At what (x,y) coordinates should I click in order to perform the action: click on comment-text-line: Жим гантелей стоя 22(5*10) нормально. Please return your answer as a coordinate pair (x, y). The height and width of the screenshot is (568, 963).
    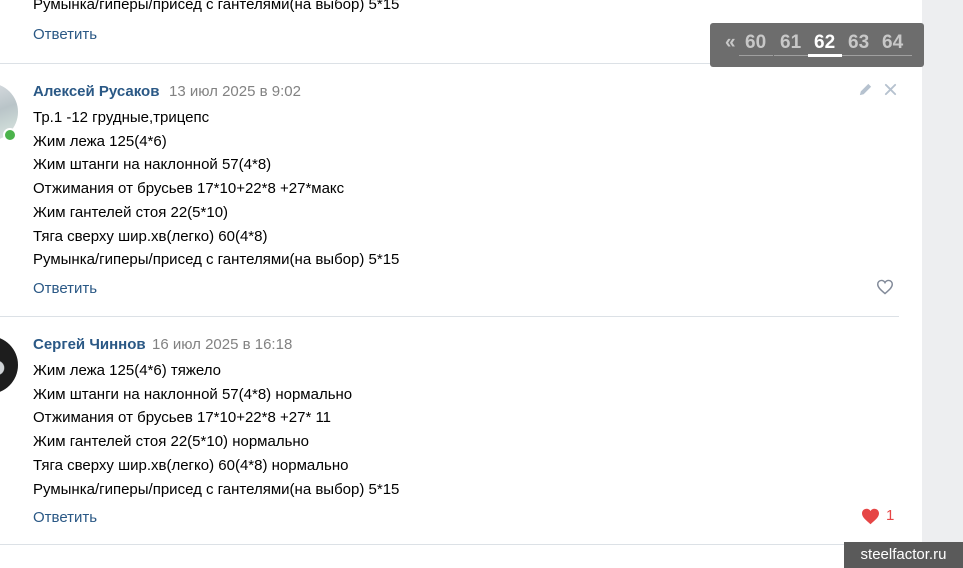
    Looking at the image, I should click on (171, 441).